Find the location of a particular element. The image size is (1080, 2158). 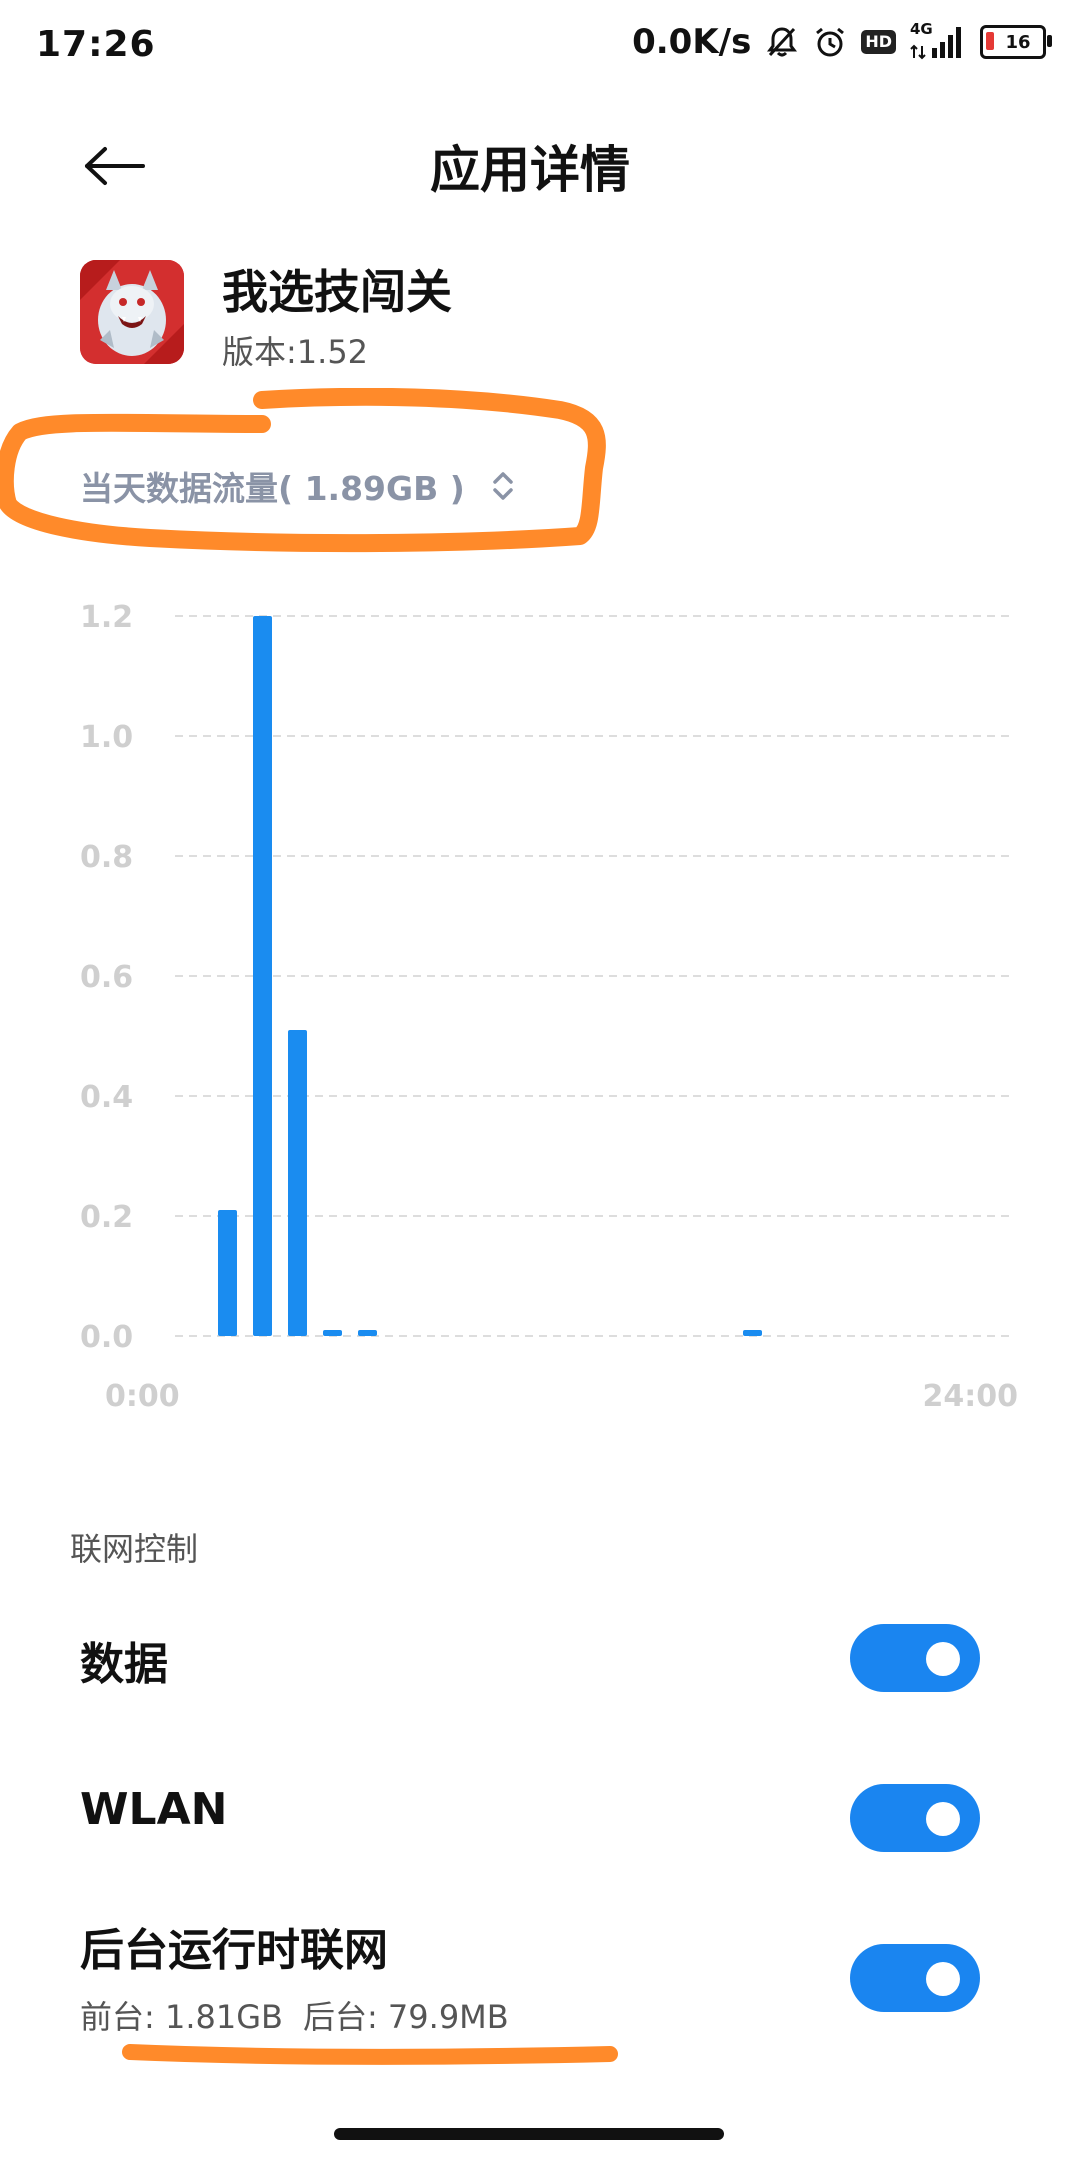

y-tick-label: 0.6 is located at coordinates (106, 977).